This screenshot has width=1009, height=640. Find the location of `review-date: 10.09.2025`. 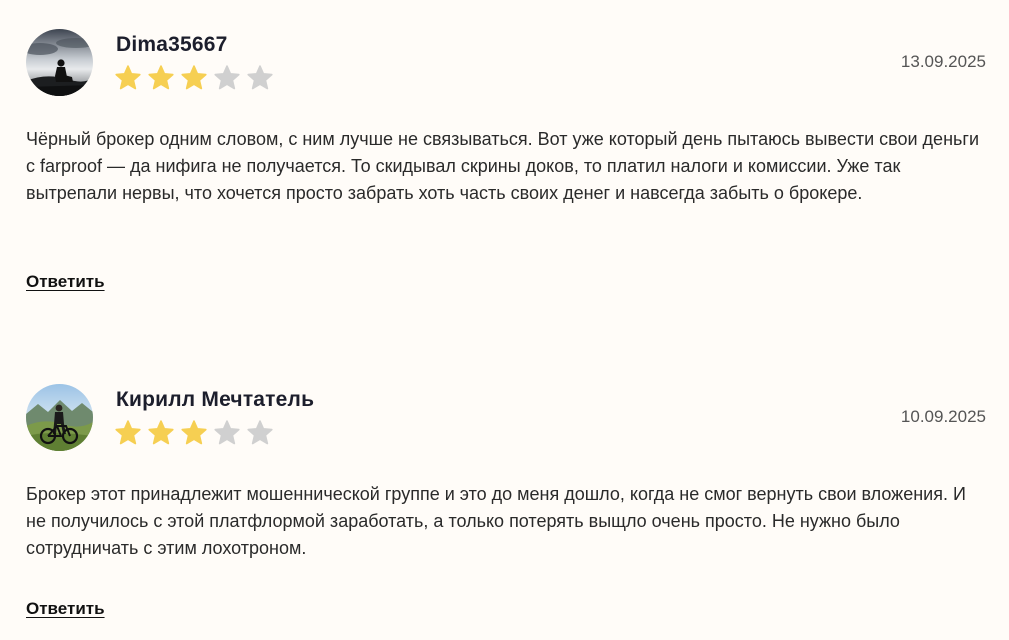

review-date: 10.09.2025 is located at coordinates (943, 416).